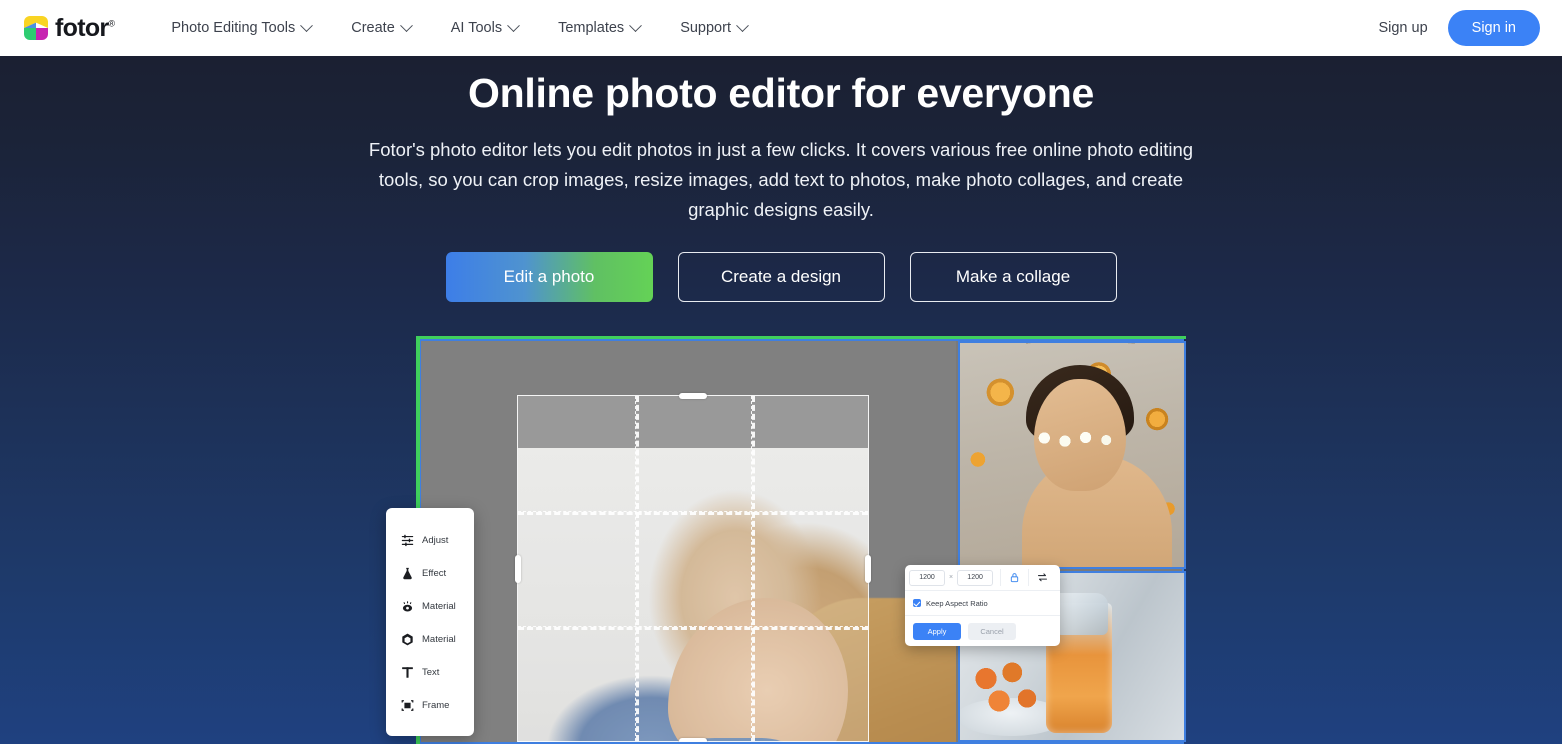 The width and height of the screenshot is (1562, 744). I want to click on apricots, so click(1009, 691).